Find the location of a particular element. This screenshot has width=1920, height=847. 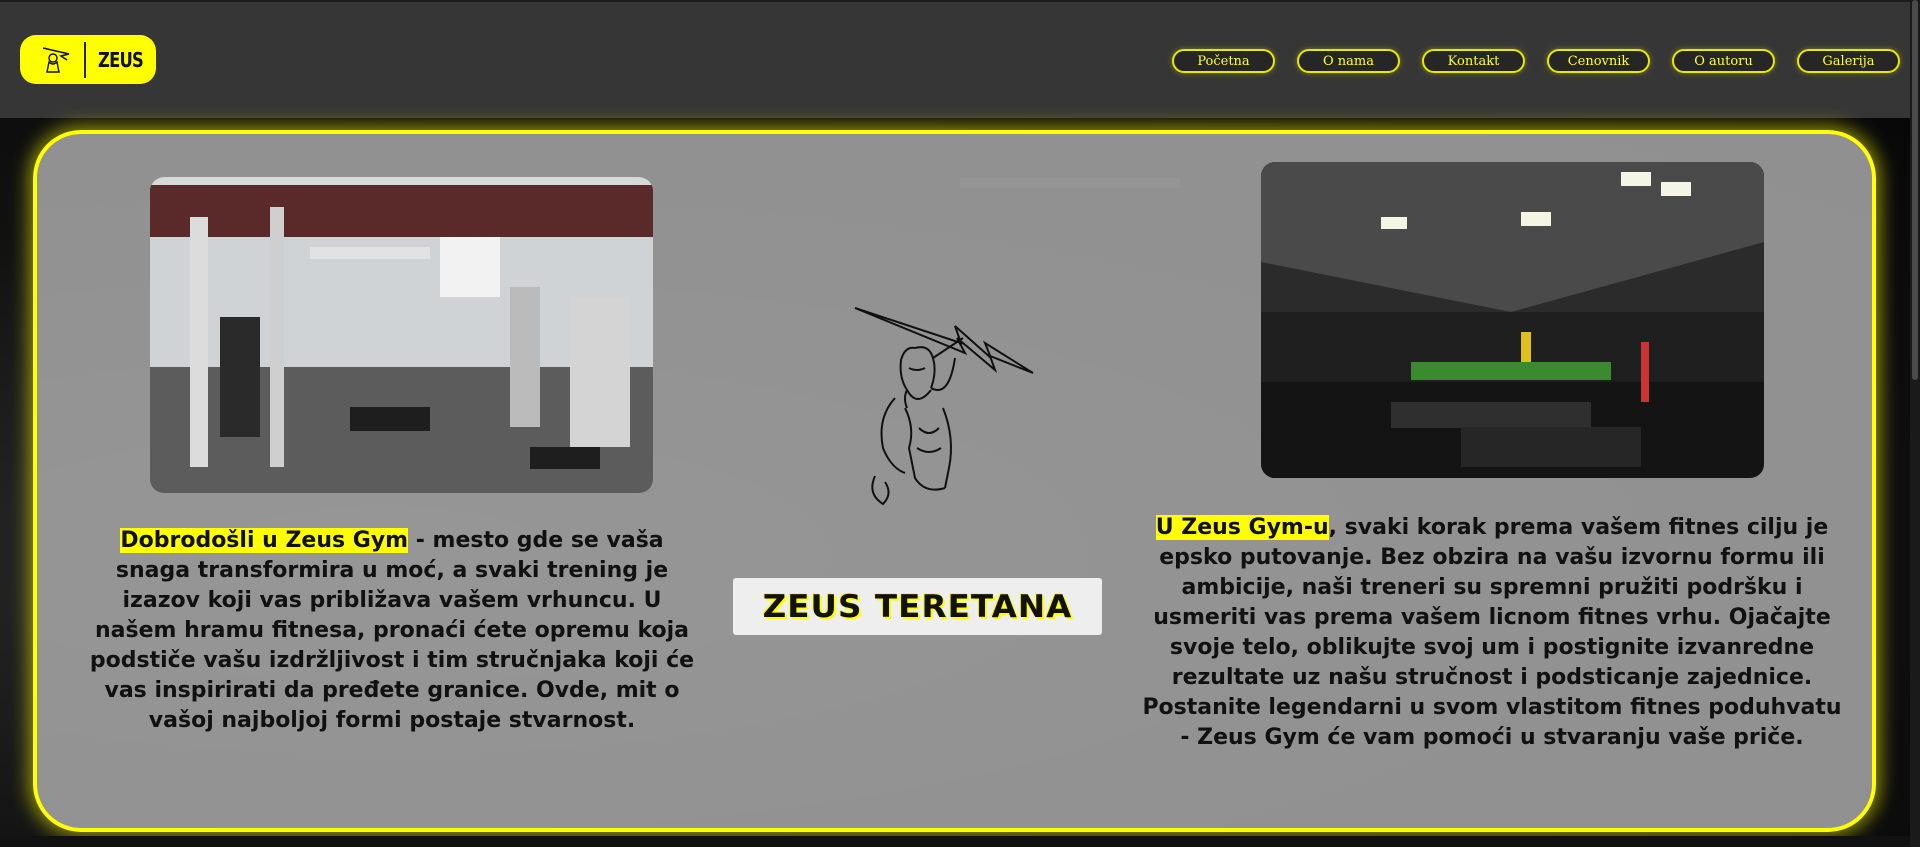

gym-photo-left is located at coordinates (401, 335).